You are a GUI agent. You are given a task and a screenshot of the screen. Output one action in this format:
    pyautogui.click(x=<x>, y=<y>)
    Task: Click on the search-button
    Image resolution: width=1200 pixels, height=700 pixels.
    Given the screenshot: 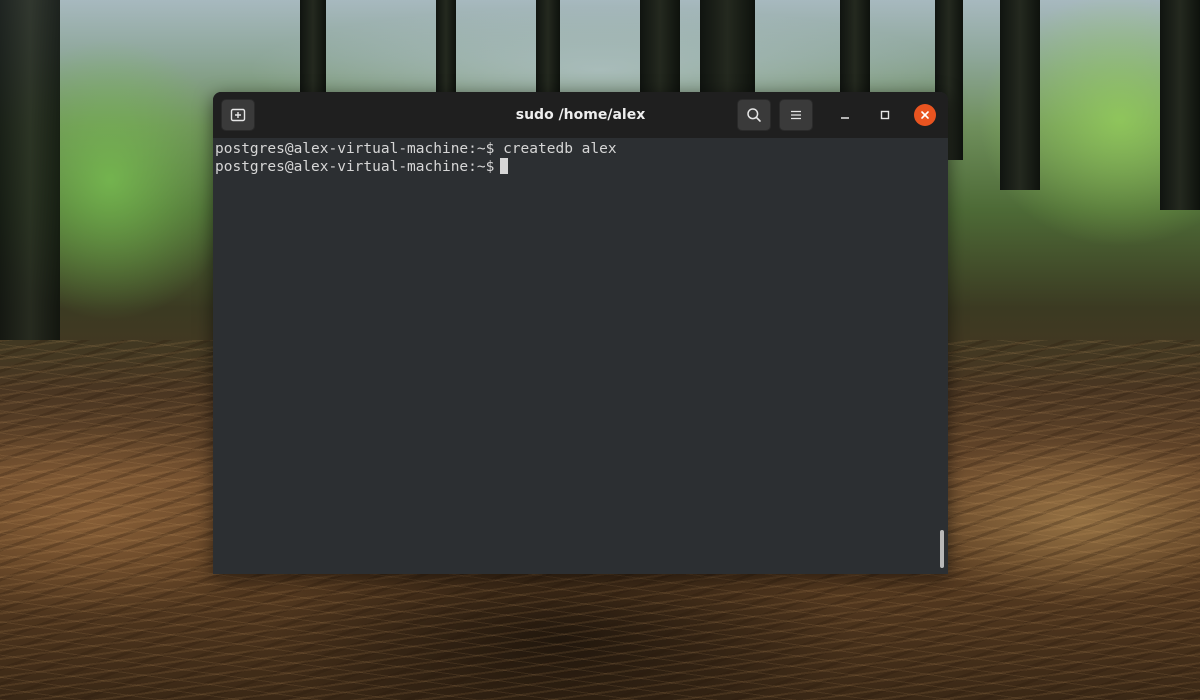 What is the action you would take?
    pyautogui.click(x=754, y=115)
    